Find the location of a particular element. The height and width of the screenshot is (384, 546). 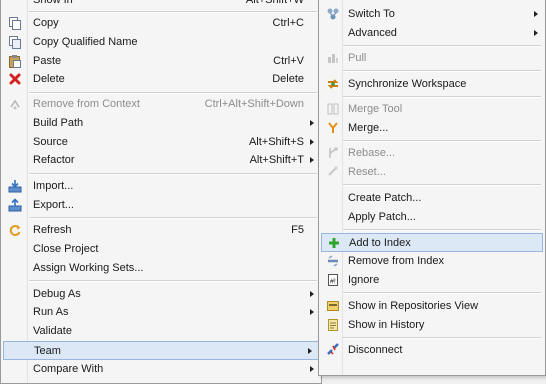

disconnect-icon is located at coordinates (333, 350).